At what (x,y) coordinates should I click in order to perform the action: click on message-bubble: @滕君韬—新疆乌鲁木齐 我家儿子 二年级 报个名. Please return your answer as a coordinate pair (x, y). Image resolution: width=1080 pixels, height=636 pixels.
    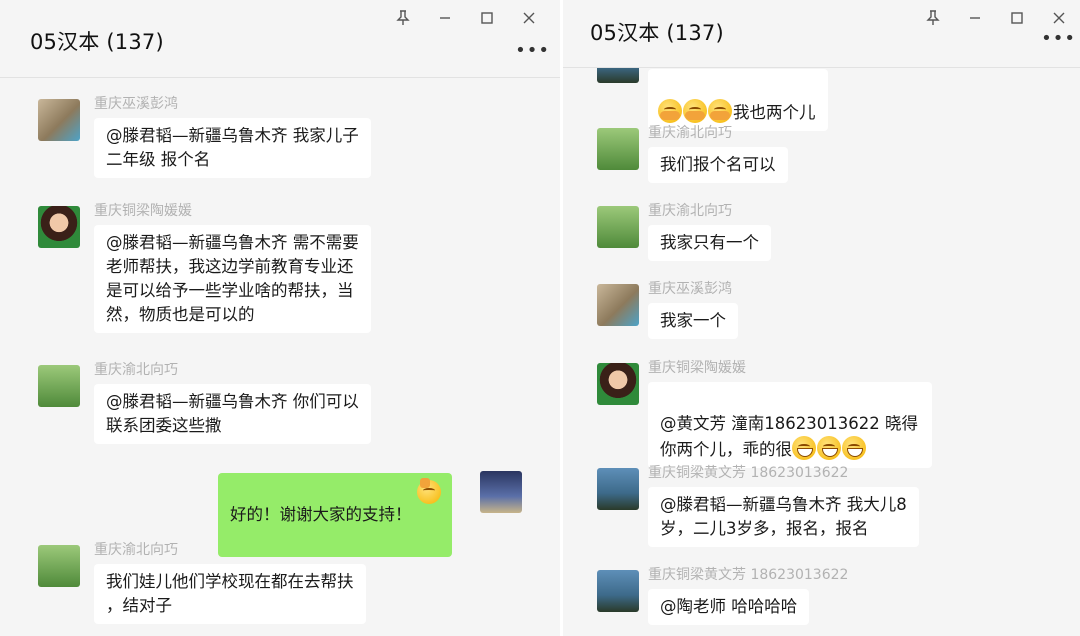
    Looking at the image, I should click on (232, 148).